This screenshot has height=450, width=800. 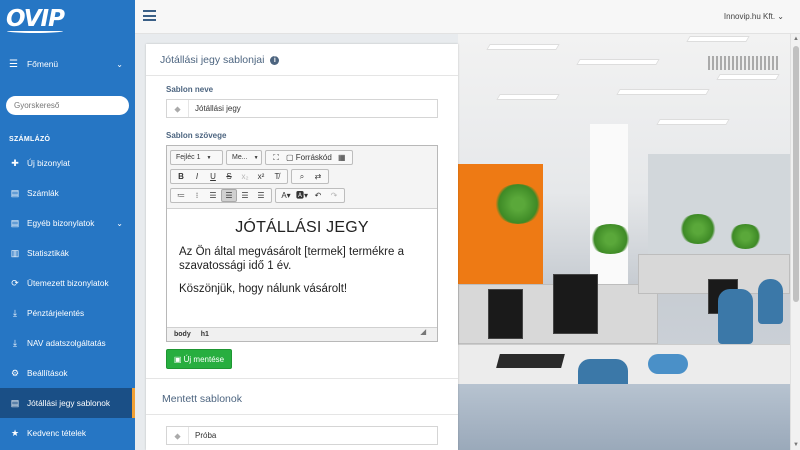 What do you see at coordinates (42, 64) in the screenshot?
I see `main-menu-label: Főmenü` at bounding box center [42, 64].